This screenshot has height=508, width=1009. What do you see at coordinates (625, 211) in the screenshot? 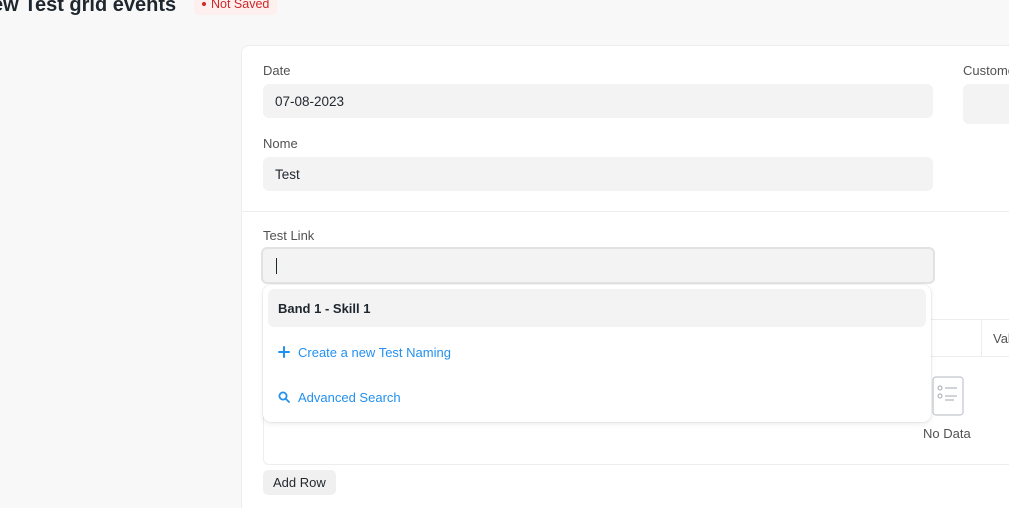
I see `section-divider` at bounding box center [625, 211].